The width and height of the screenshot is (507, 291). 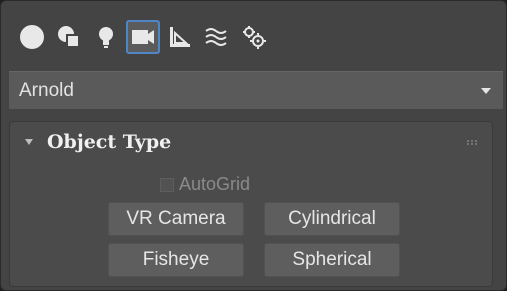 I want to click on autogrid-checkbox, so click(x=167, y=184).